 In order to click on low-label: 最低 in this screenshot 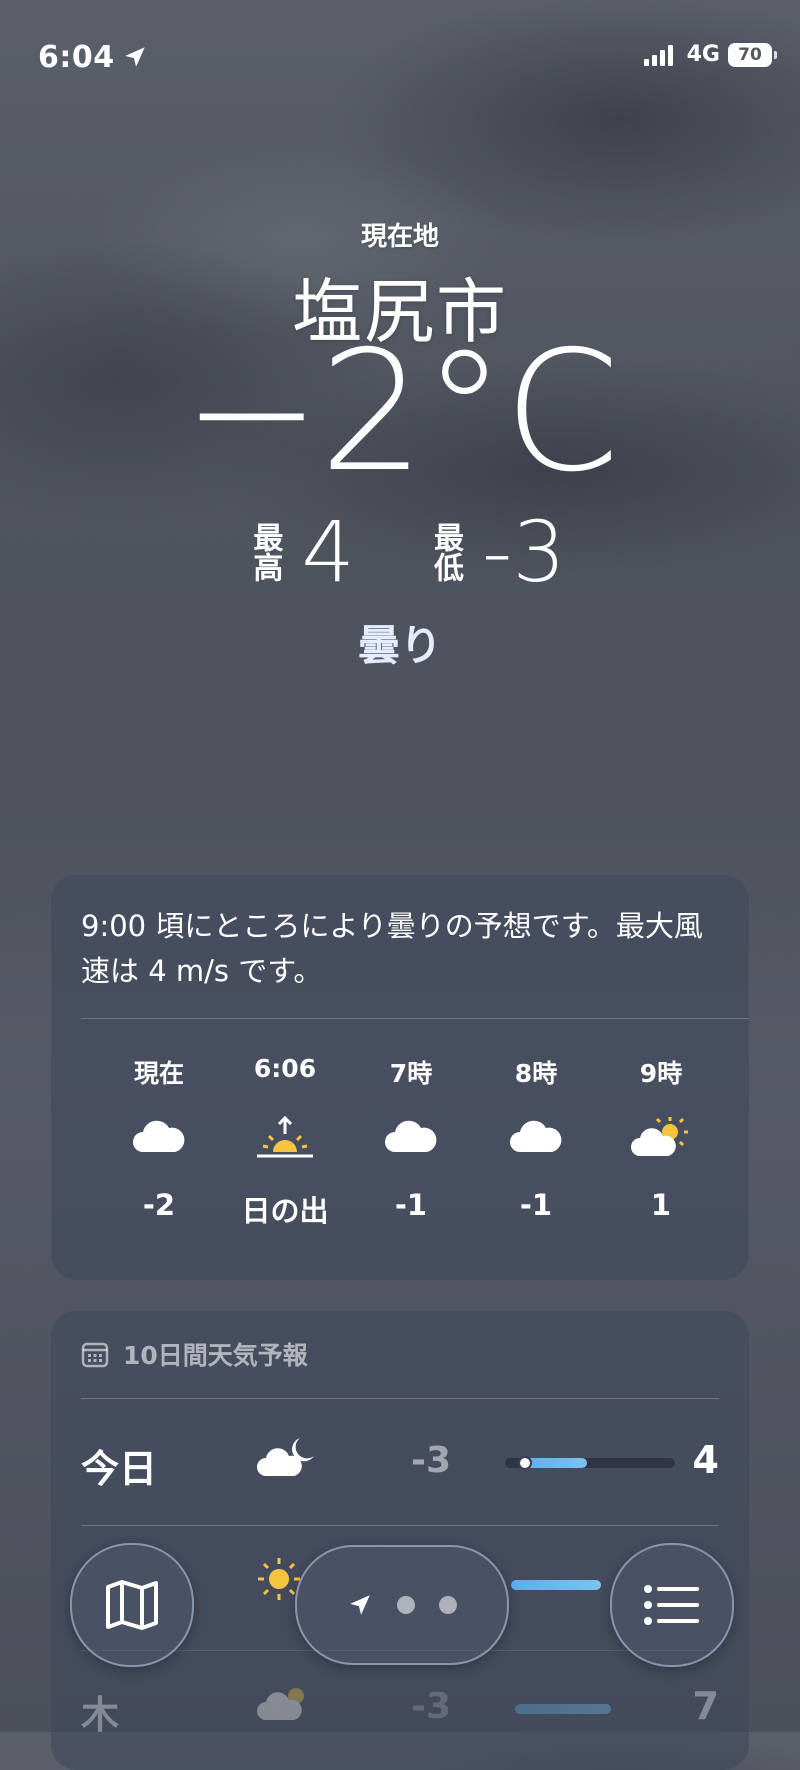, I will do `click(429, 552)`.